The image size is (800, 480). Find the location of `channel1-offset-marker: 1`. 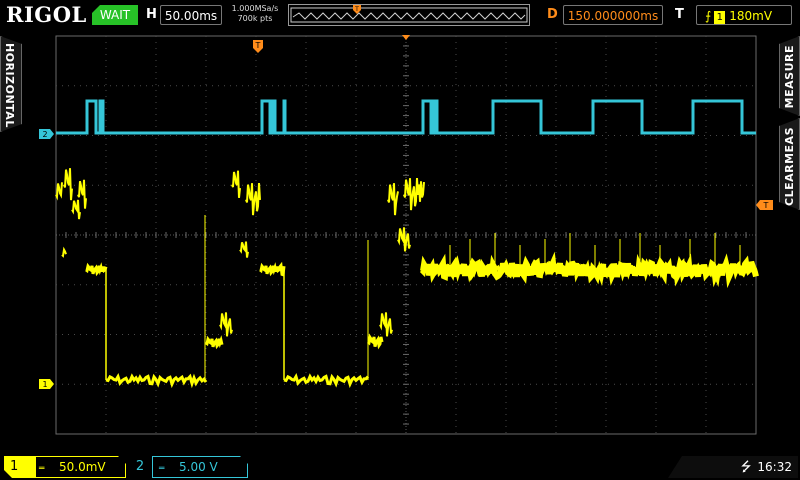

channel1-offset-marker: 1 is located at coordinates (46, 384).